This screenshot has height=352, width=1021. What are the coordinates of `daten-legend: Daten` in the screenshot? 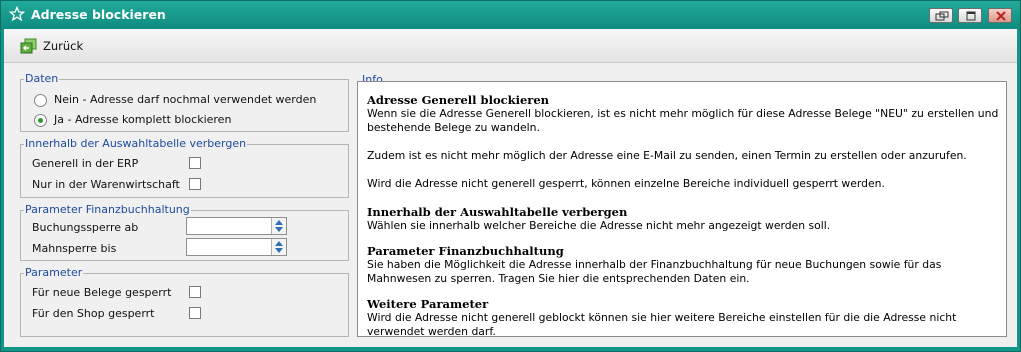 It's located at (42, 79).